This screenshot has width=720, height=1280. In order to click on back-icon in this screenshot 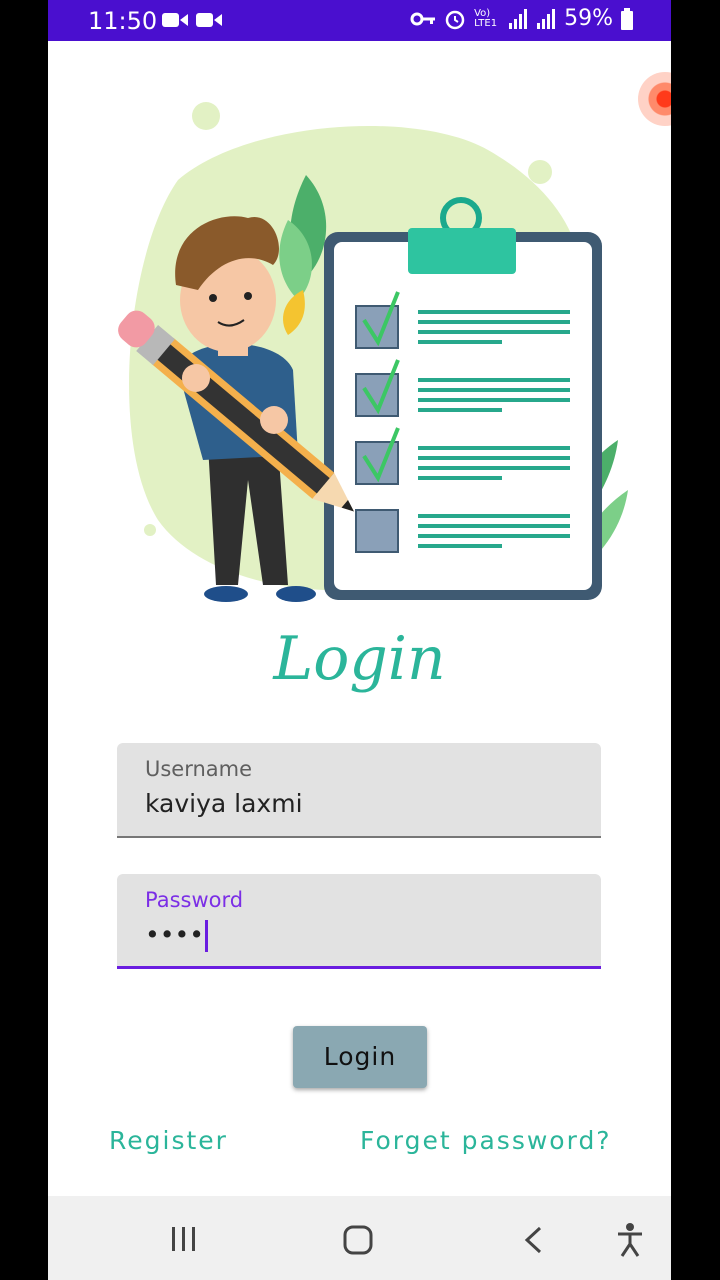, I will do `click(533, 1240)`.